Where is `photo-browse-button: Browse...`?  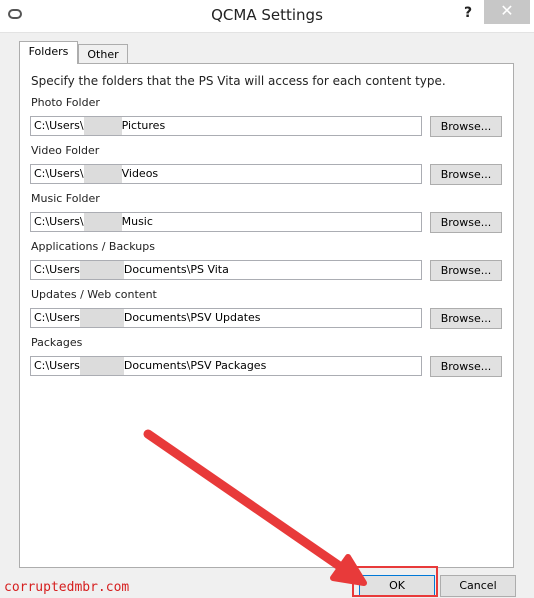 photo-browse-button: Browse... is located at coordinates (466, 126).